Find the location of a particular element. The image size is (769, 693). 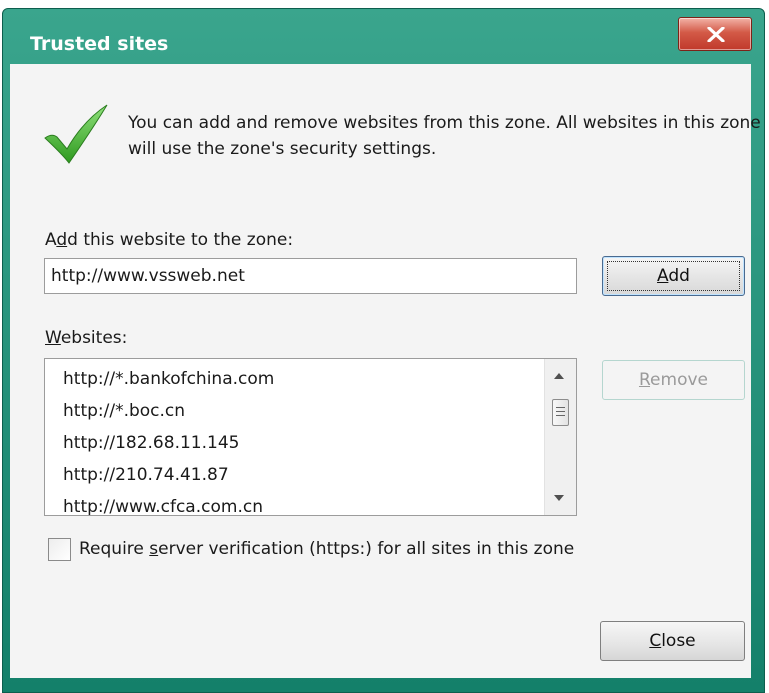

list-item: http://210.74.41.87 is located at coordinates (146, 475).